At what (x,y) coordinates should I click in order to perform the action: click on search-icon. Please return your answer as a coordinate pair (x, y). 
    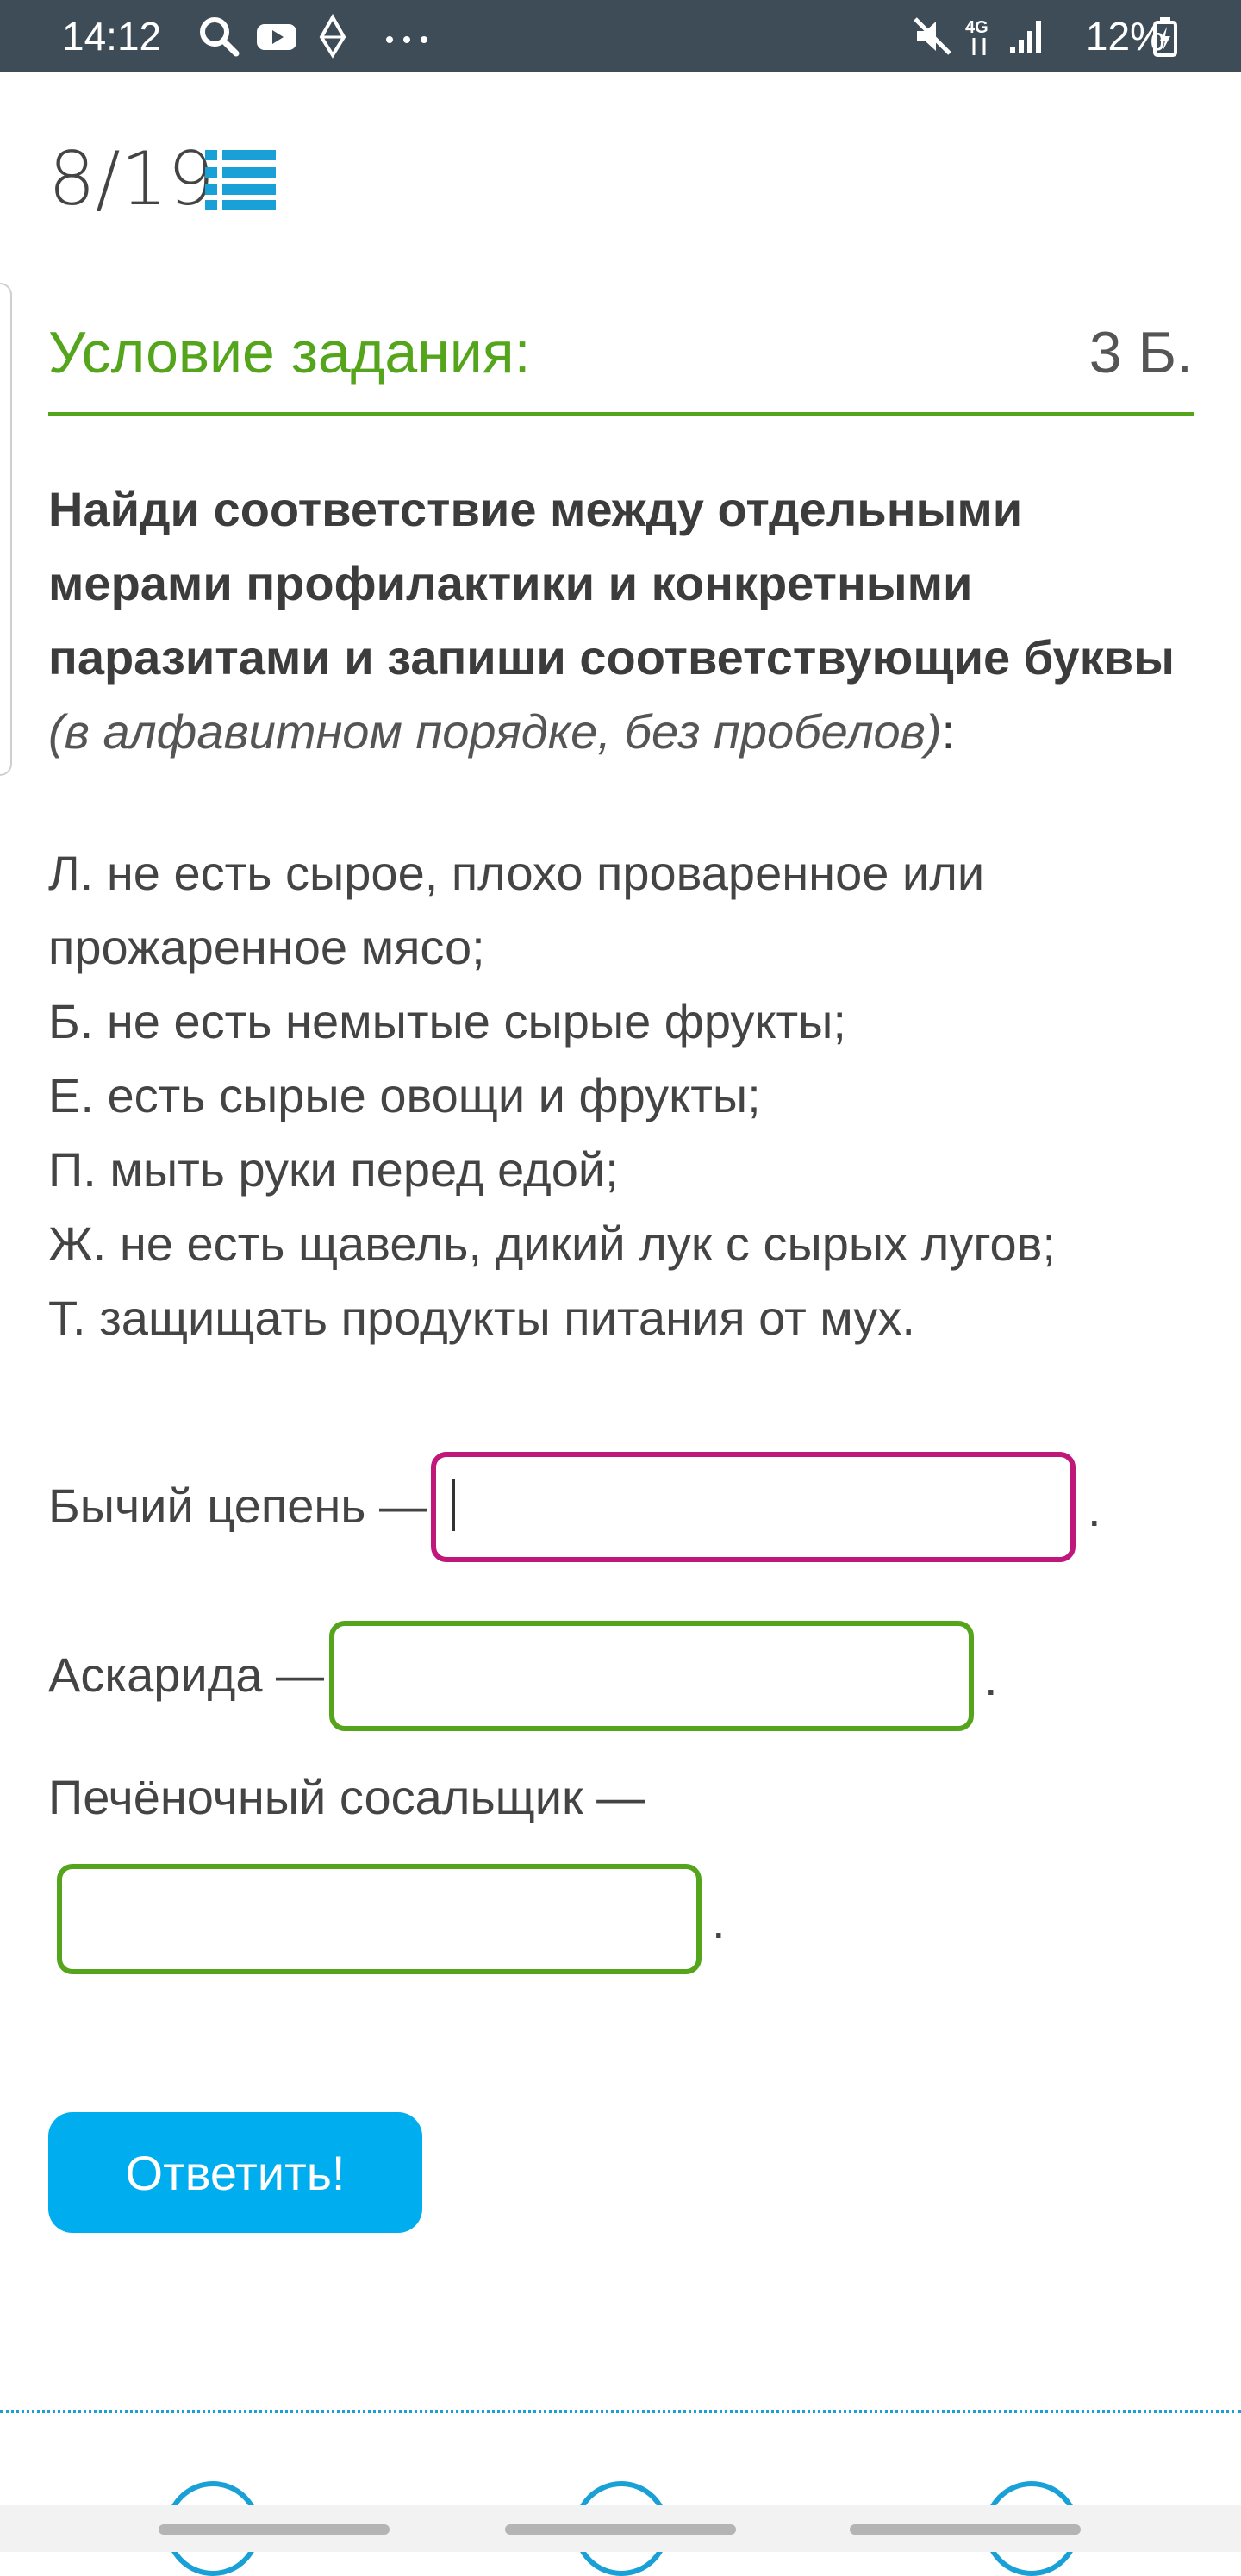
    Looking at the image, I should click on (218, 38).